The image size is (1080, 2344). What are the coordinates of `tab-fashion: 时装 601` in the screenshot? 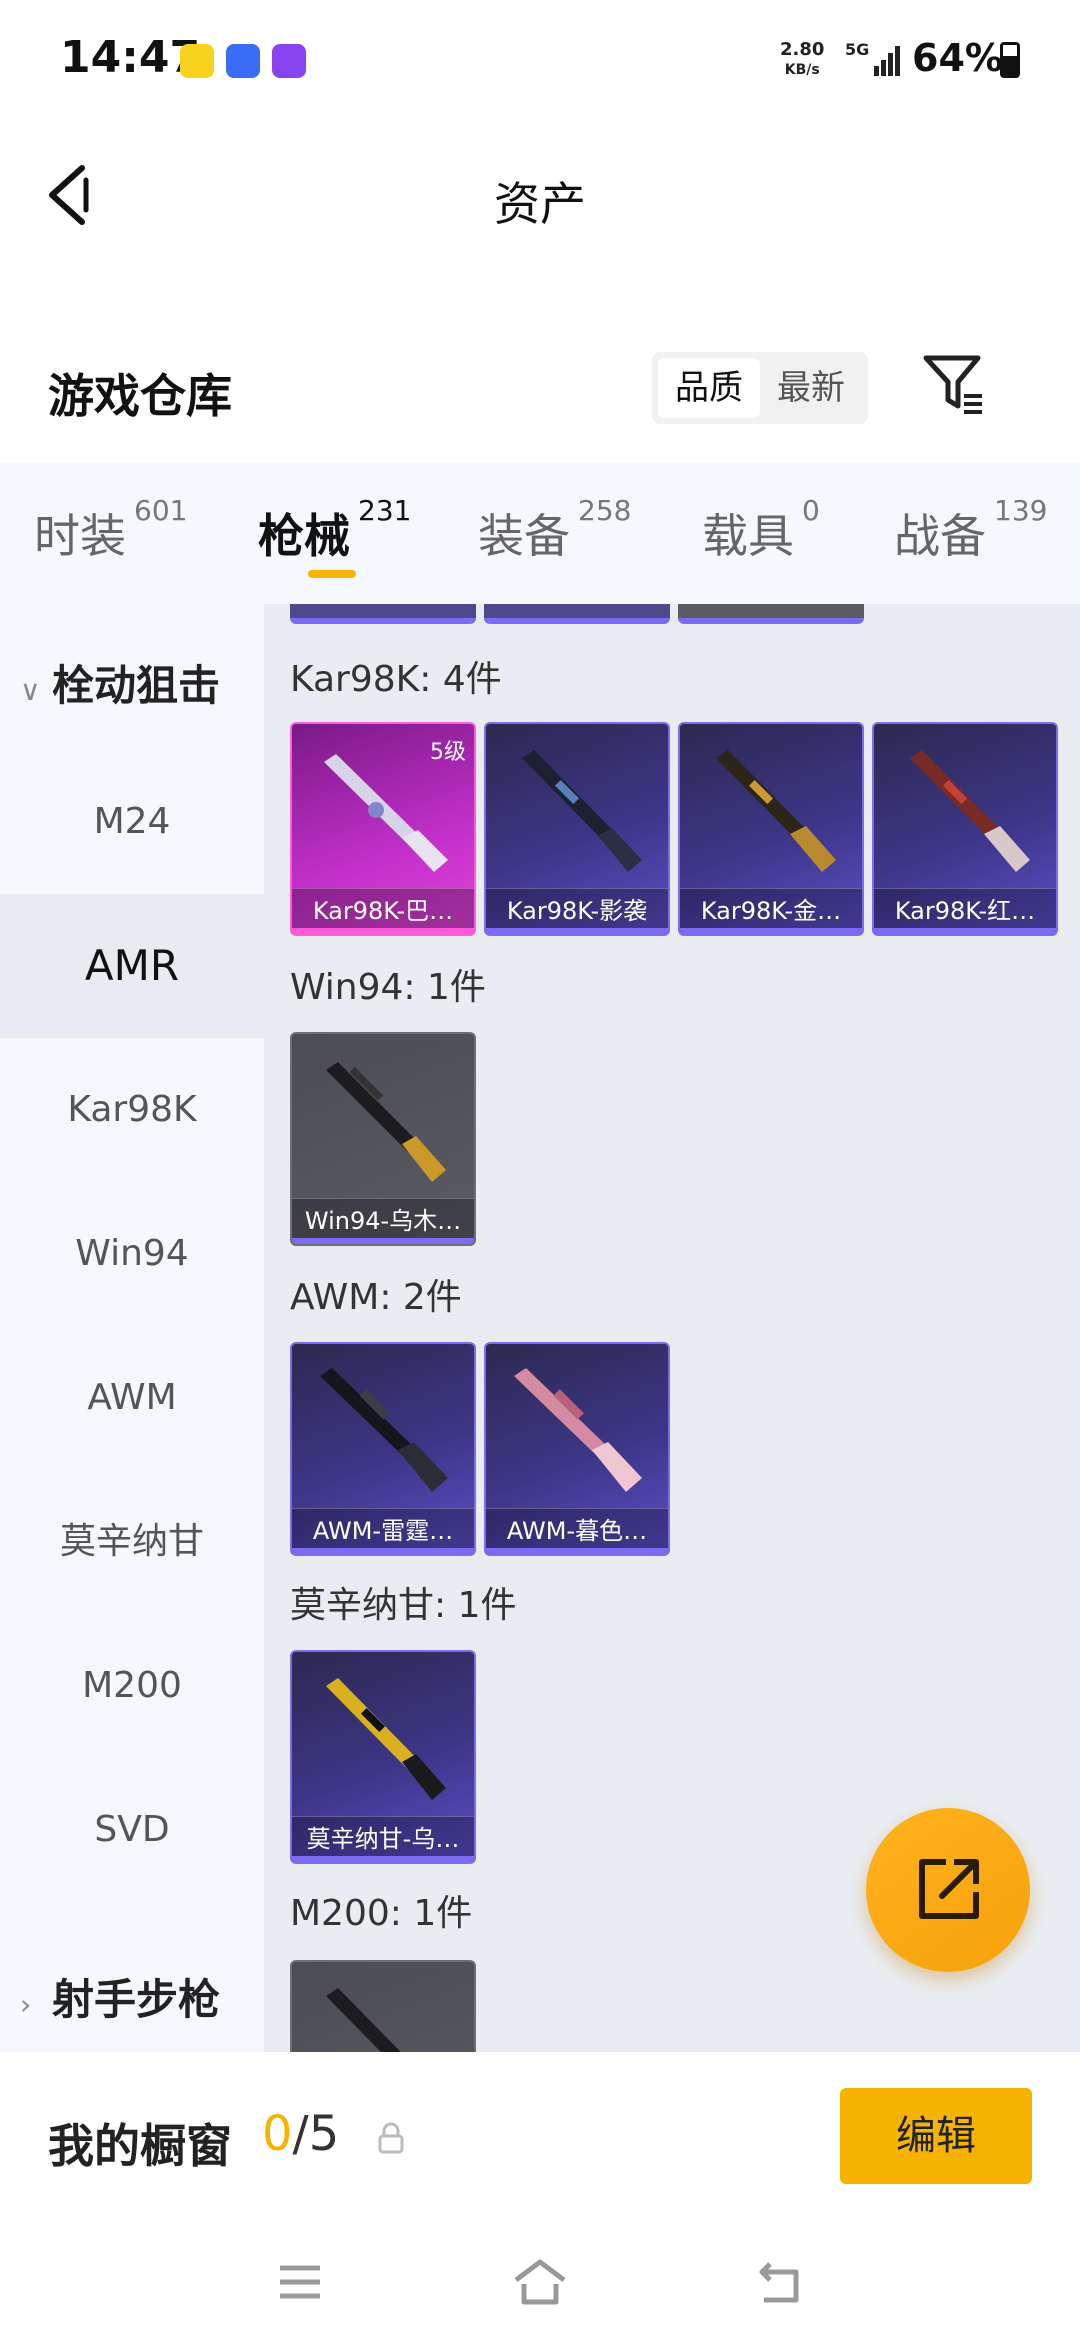 It's located at (110, 530).